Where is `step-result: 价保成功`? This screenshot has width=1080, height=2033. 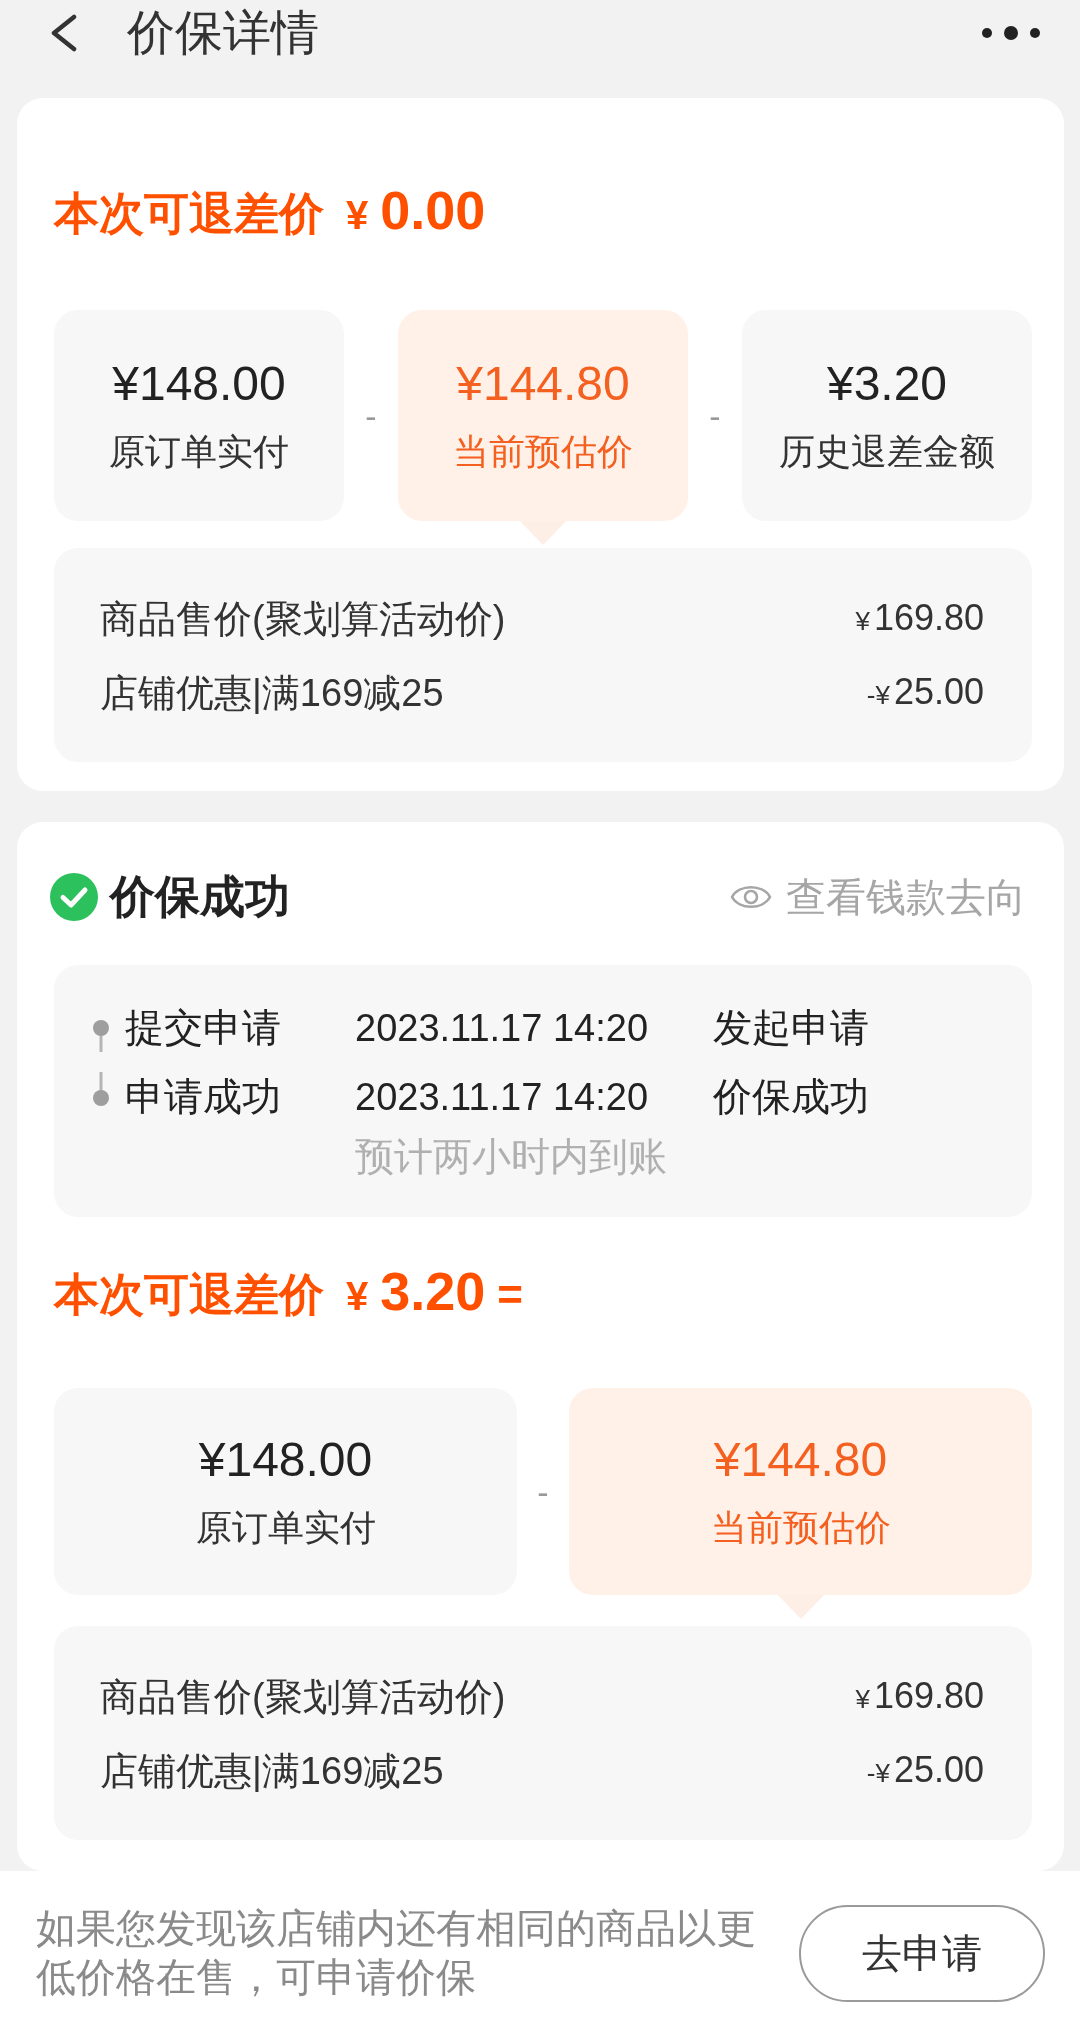
step-result: 价保成功 is located at coordinates (791, 1096).